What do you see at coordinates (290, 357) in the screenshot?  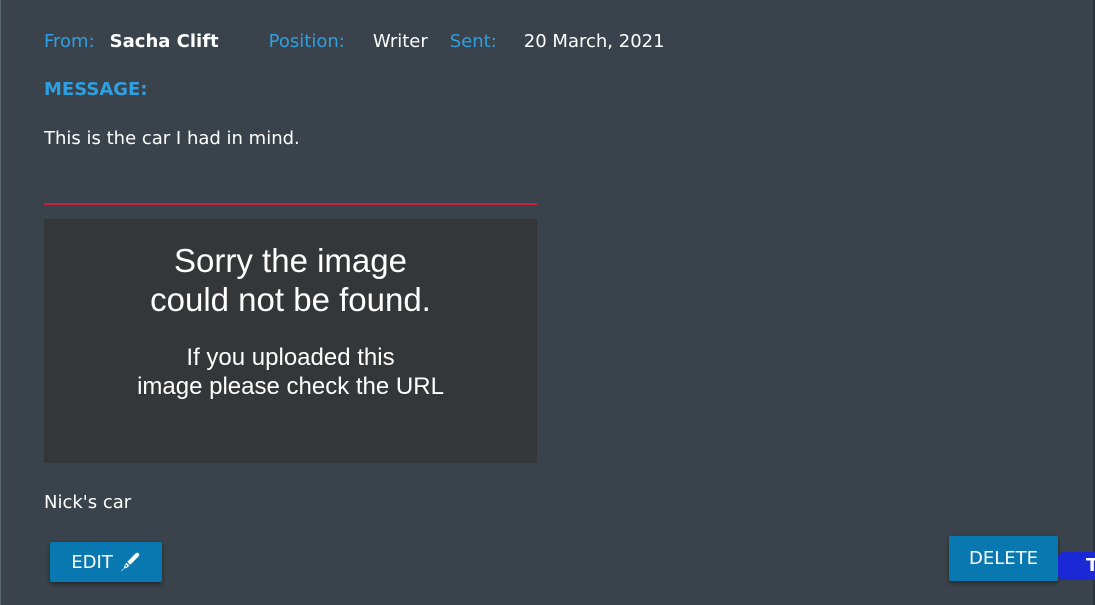 I see `placeholder-hint-line-1: If you uploaded this` at bounding box center [290, 357].